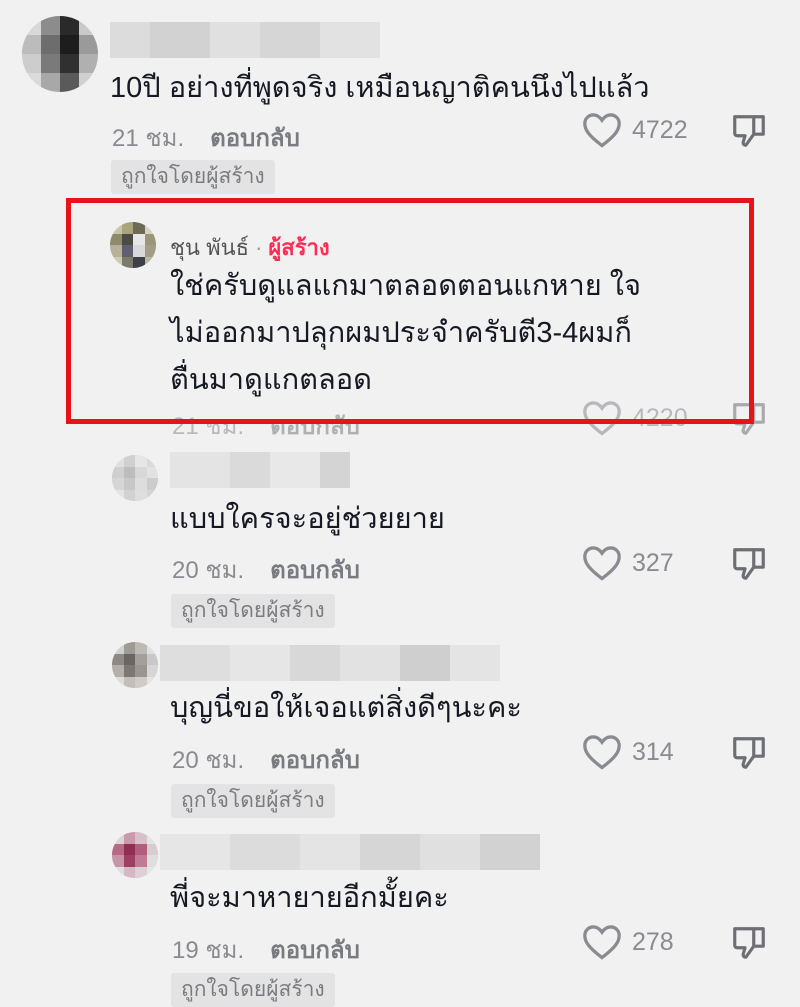  What do you see at coordinates (299, 247) in the screenshot?
I see `creator-role-label: ผู้สร้าง` at bounding box center [299, 247].